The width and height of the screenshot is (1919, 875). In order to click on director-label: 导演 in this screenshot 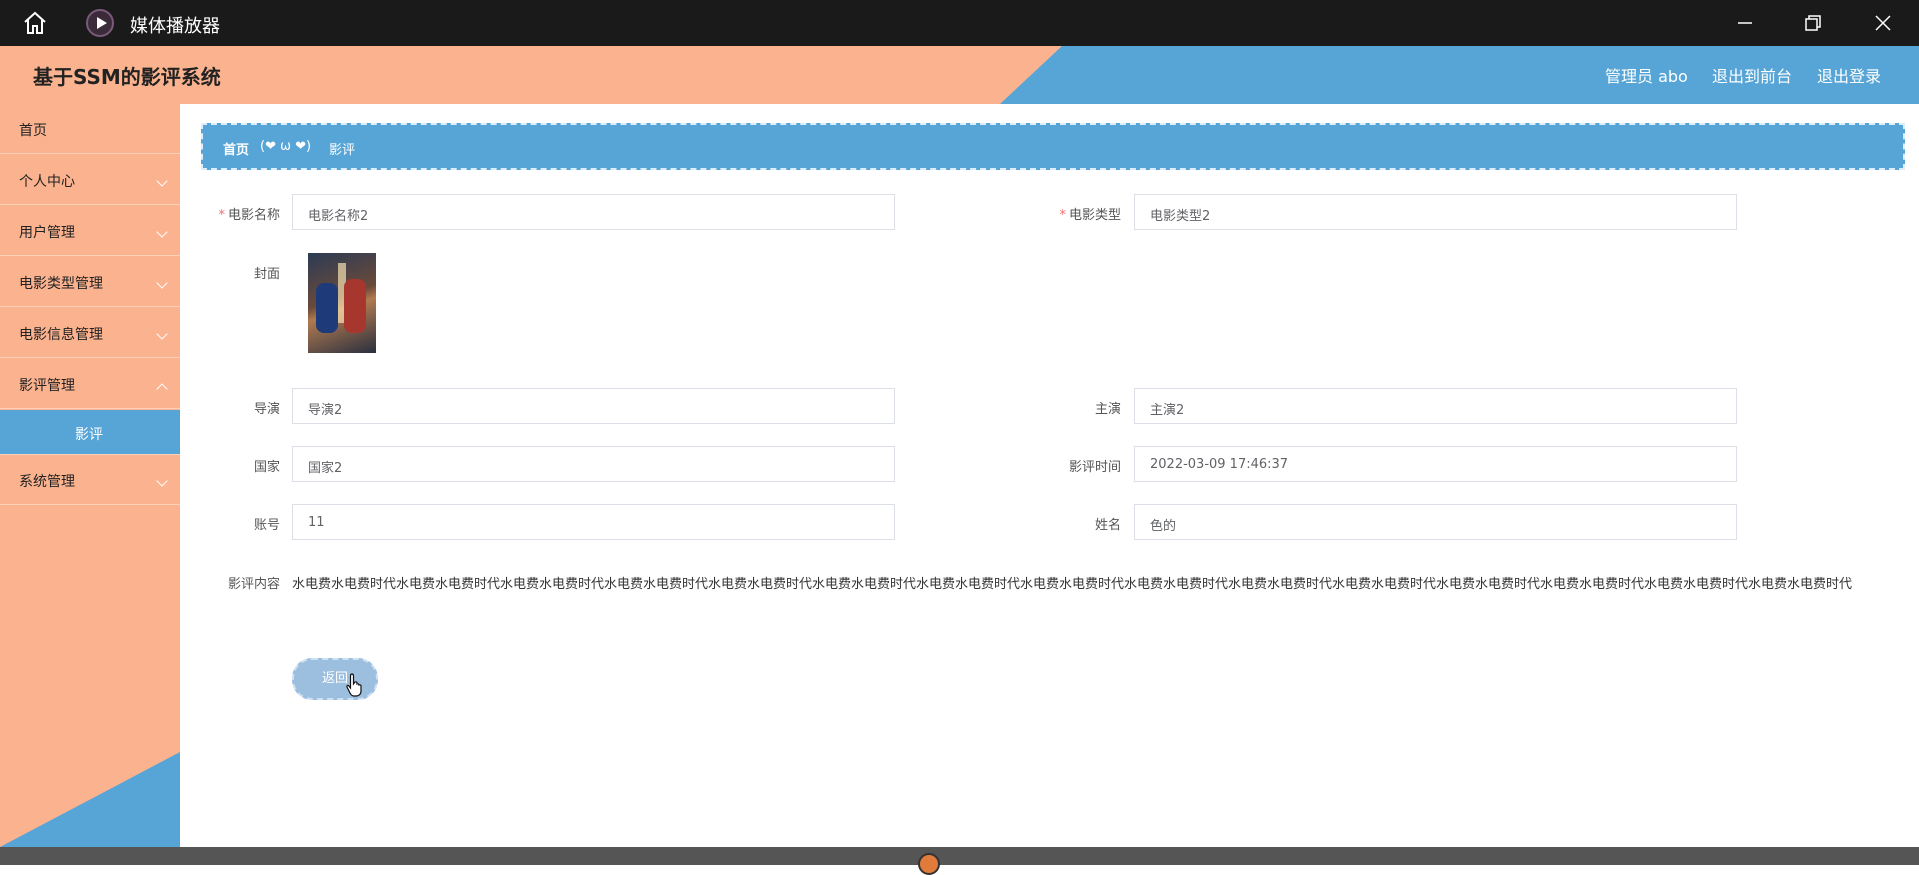, I will do `click(266, 409)`.